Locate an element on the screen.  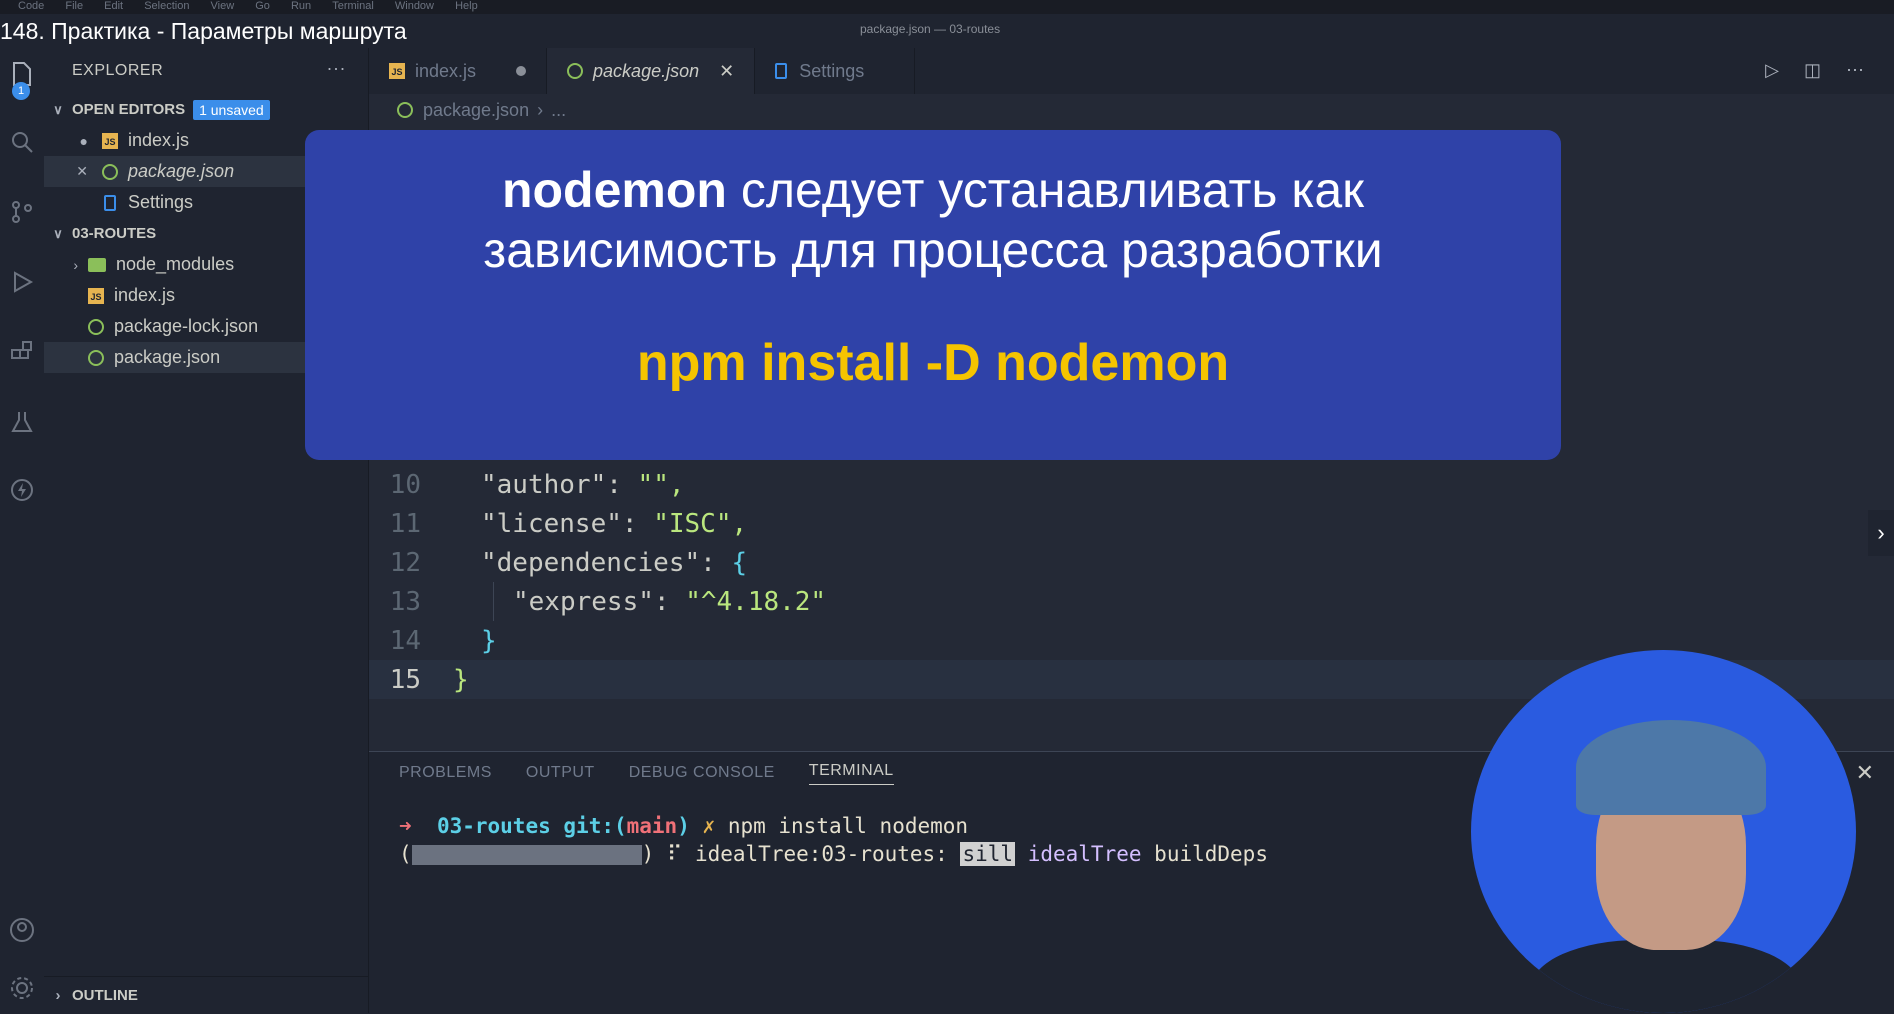
prompt-arrow-icon: ➜ is located at coordinates (405, 826).